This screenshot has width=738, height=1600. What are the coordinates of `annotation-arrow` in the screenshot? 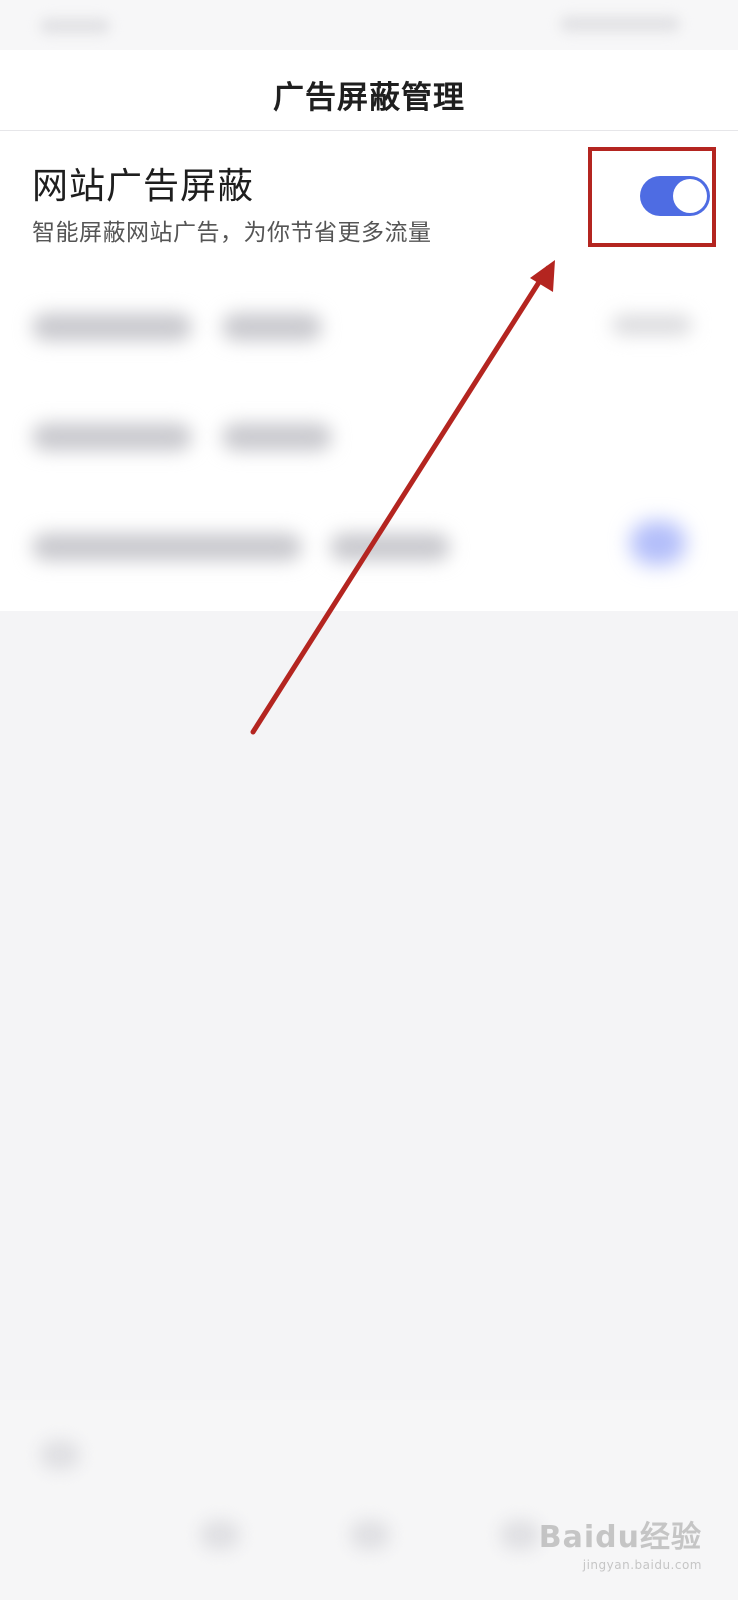 It's located at (402, 497).